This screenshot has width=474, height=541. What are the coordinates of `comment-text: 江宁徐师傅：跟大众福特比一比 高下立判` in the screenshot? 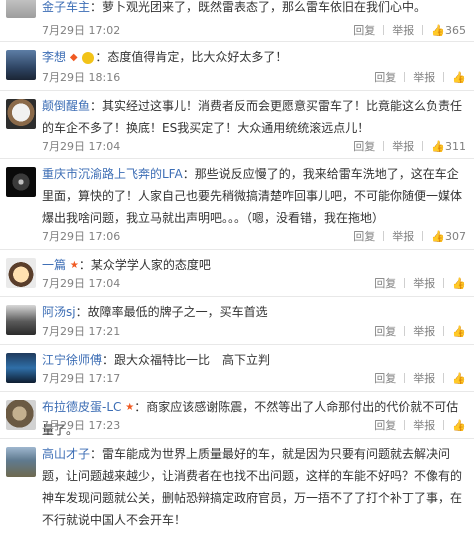 It's located at (254, 360).